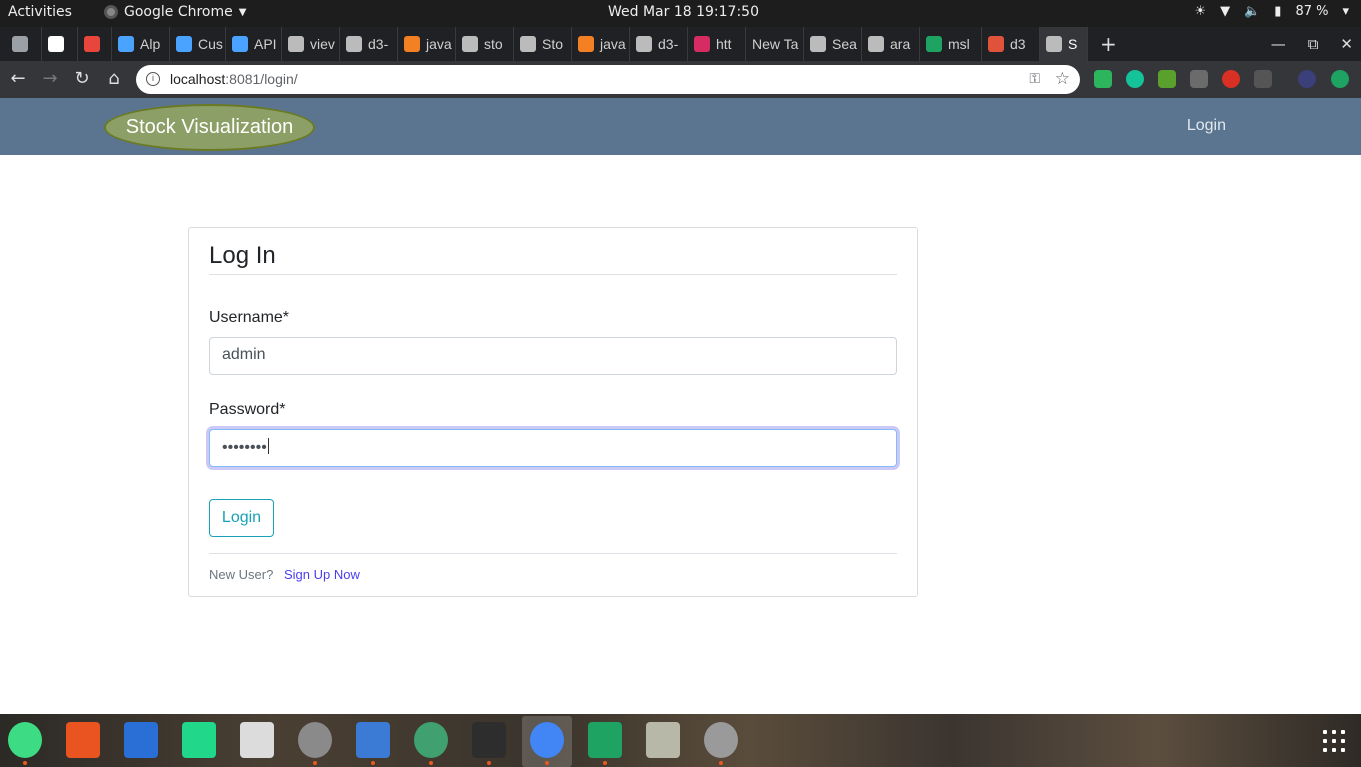 The height and width of the screenshot is (767, 1361). Describe the element at coordinates (83, 740) in the screenshot. I see `software-center-icon` at that location.